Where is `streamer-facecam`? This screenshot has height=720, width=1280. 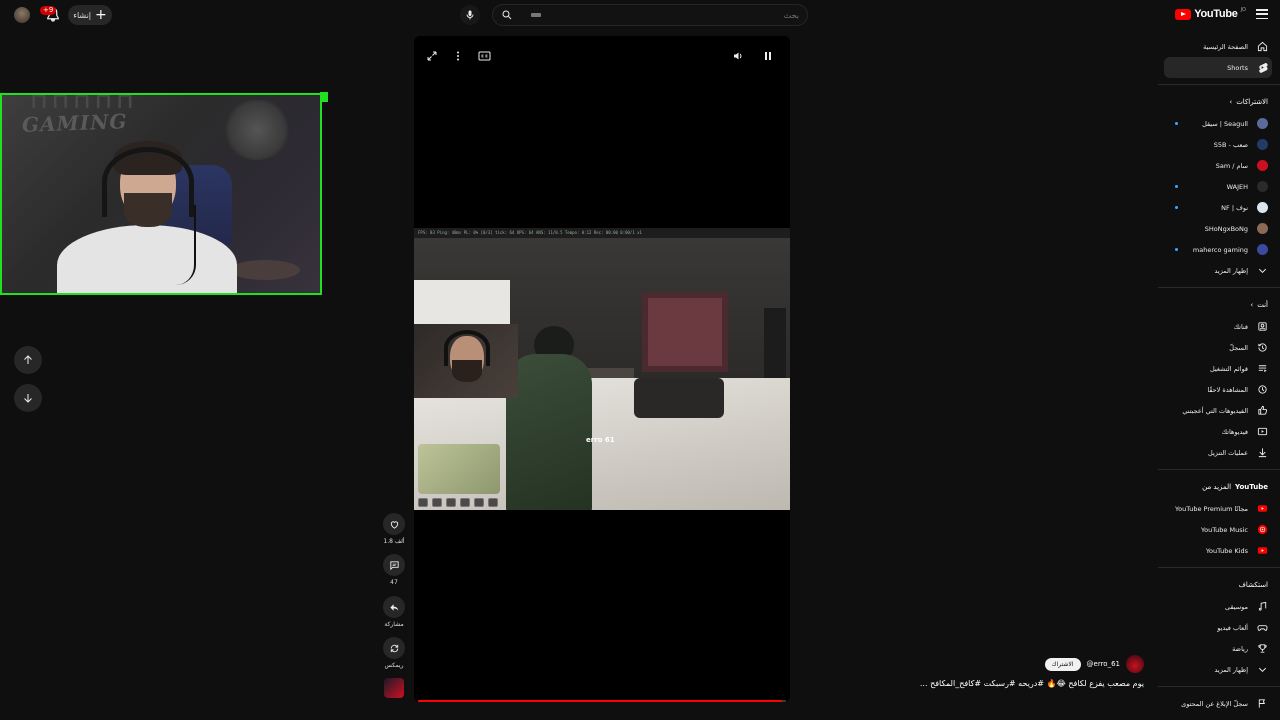
streamer-facecam is located at coordinates (466, 361).